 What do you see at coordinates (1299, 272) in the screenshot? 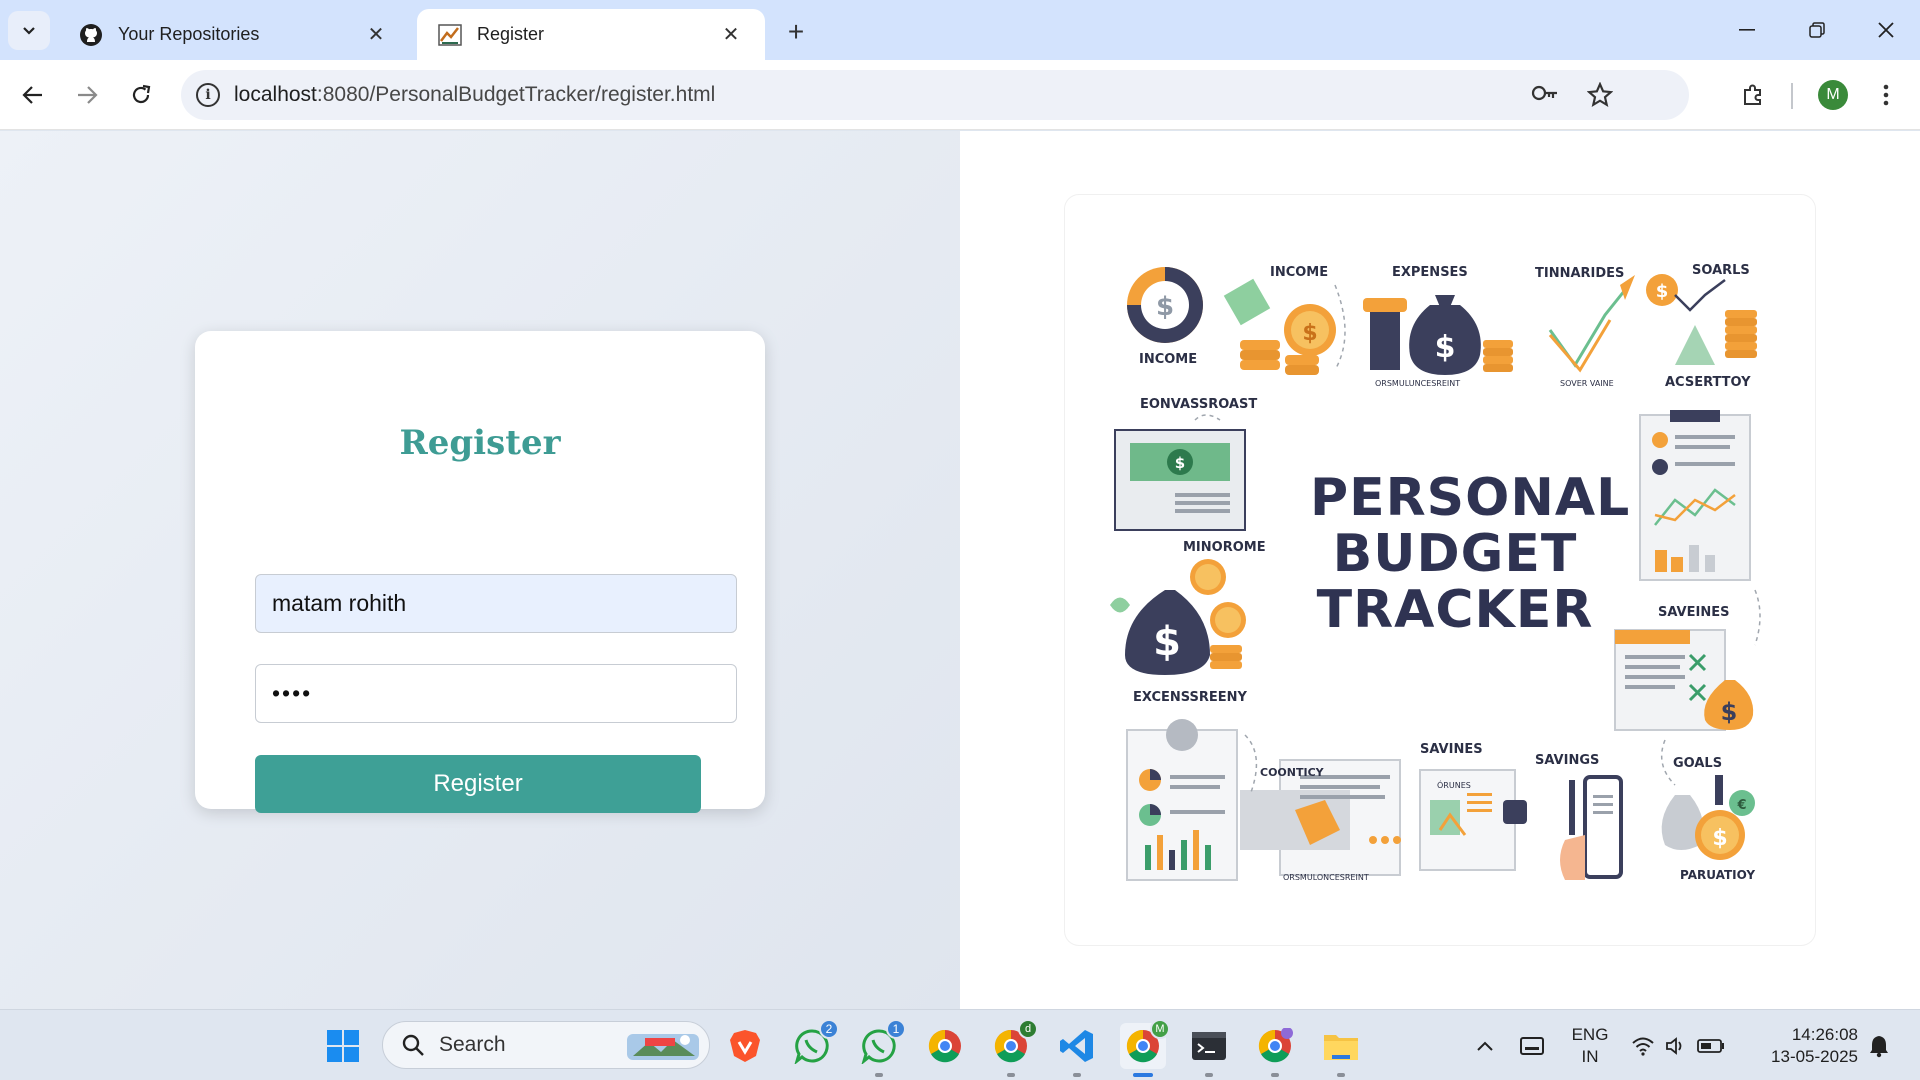
I see `label-income: INCOME` at bounding box center [1299, 272].